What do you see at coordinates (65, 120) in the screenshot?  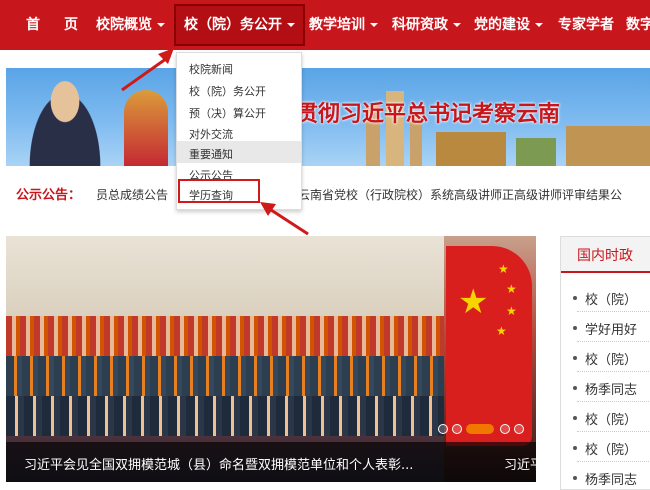 I see `banner-portrait` at bounding box center [65, 120].